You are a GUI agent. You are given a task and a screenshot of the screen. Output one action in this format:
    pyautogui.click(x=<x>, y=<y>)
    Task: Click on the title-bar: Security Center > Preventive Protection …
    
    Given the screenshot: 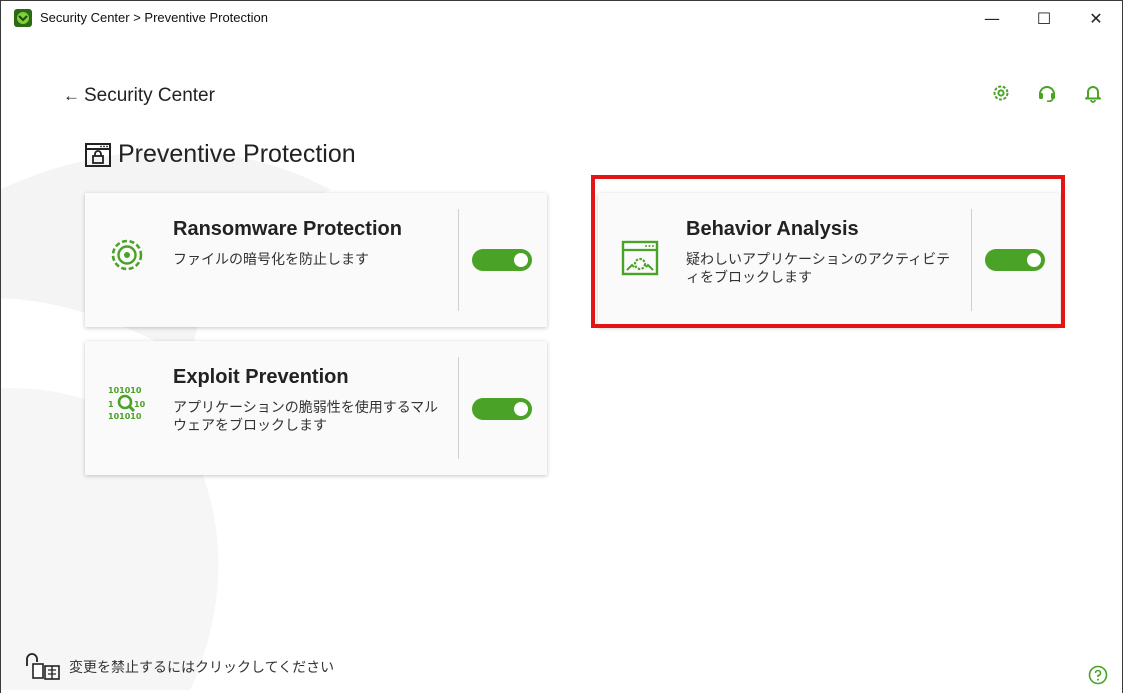 What is the action you would take?
    pyautogui.click(x=561, y=17)
    